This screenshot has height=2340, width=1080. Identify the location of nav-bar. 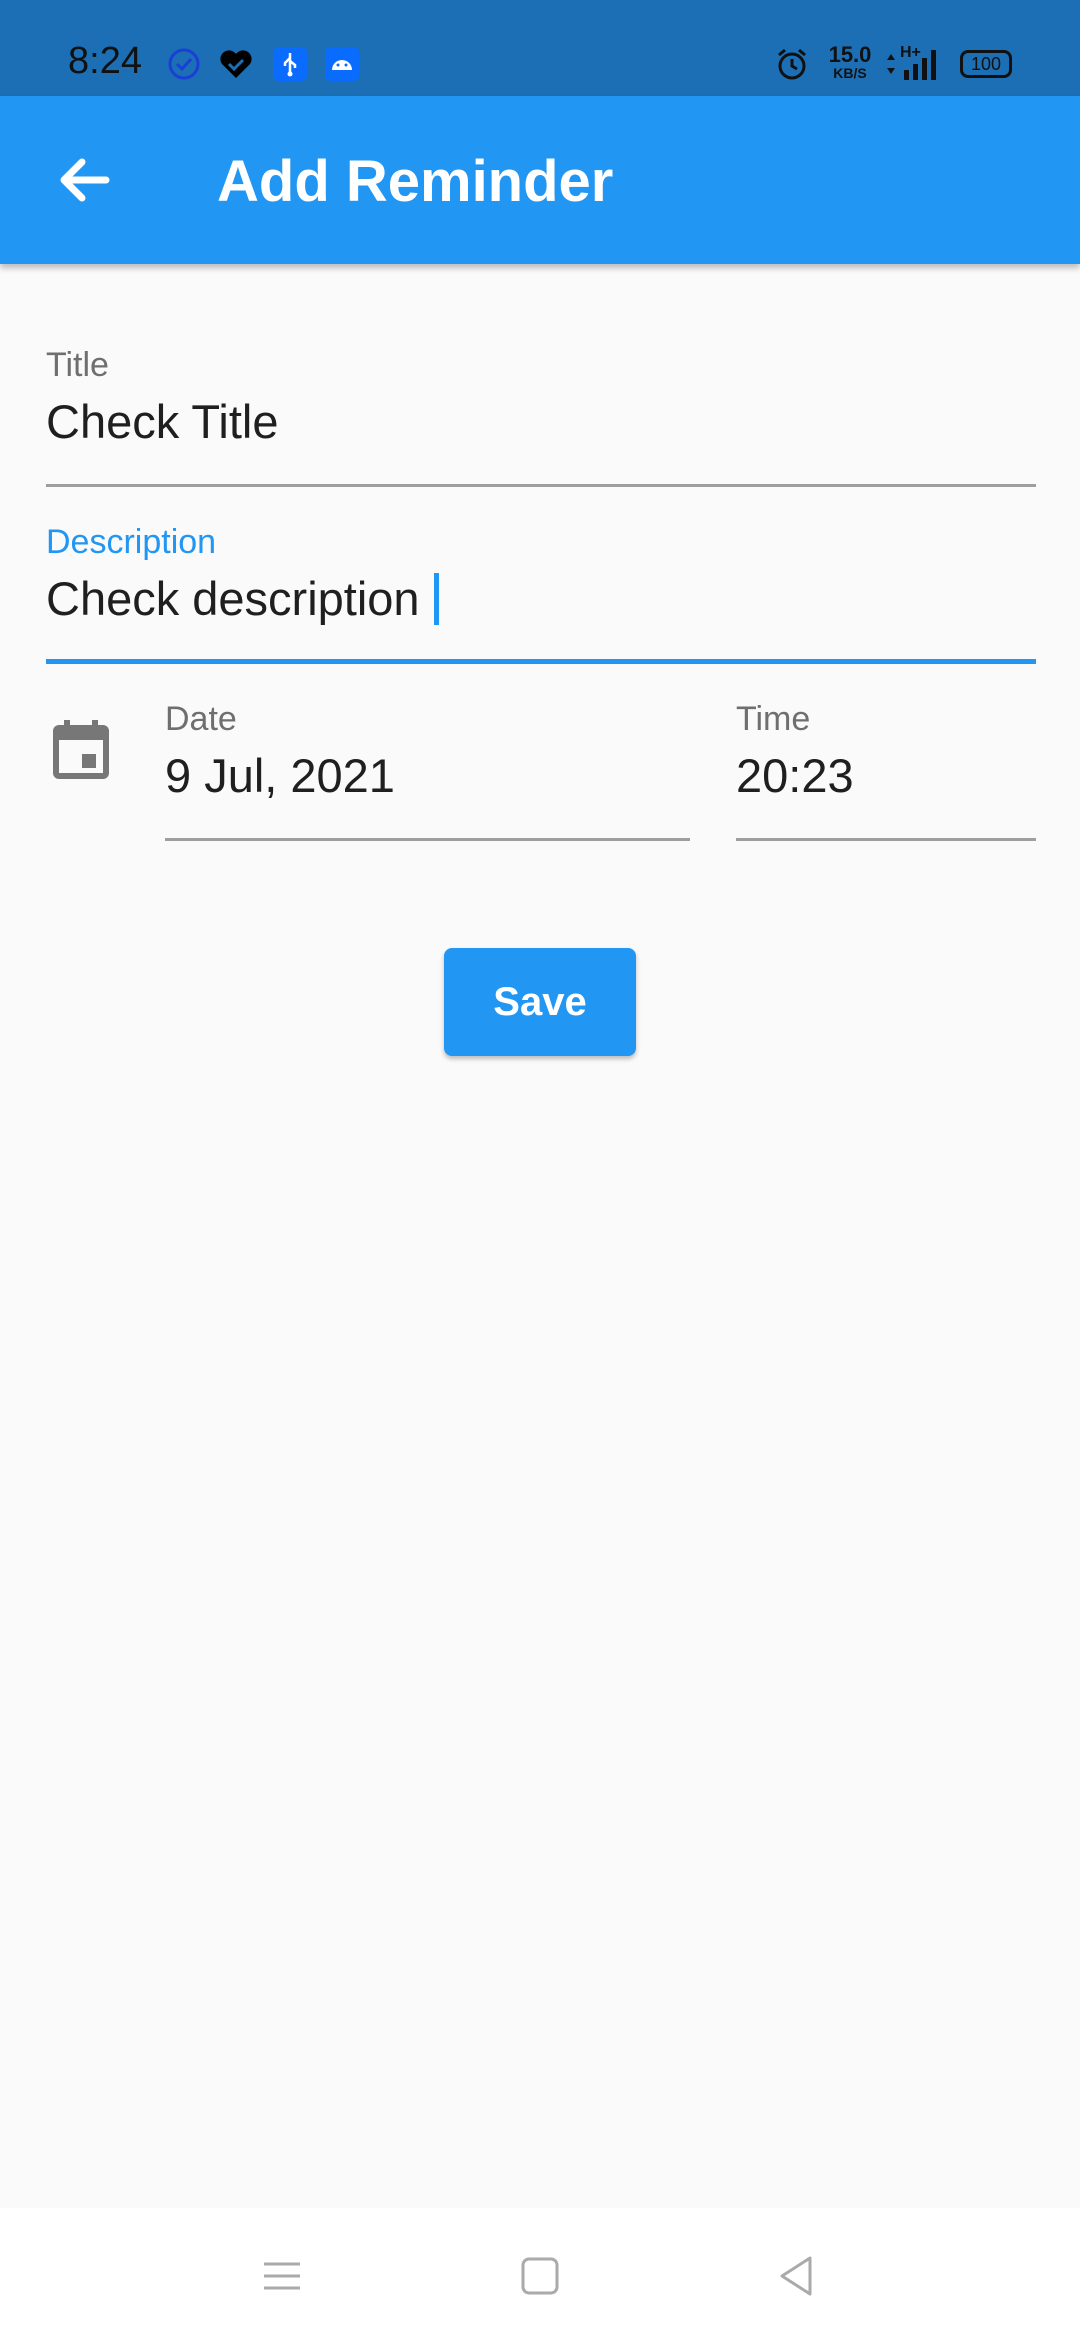
(540, 2274).